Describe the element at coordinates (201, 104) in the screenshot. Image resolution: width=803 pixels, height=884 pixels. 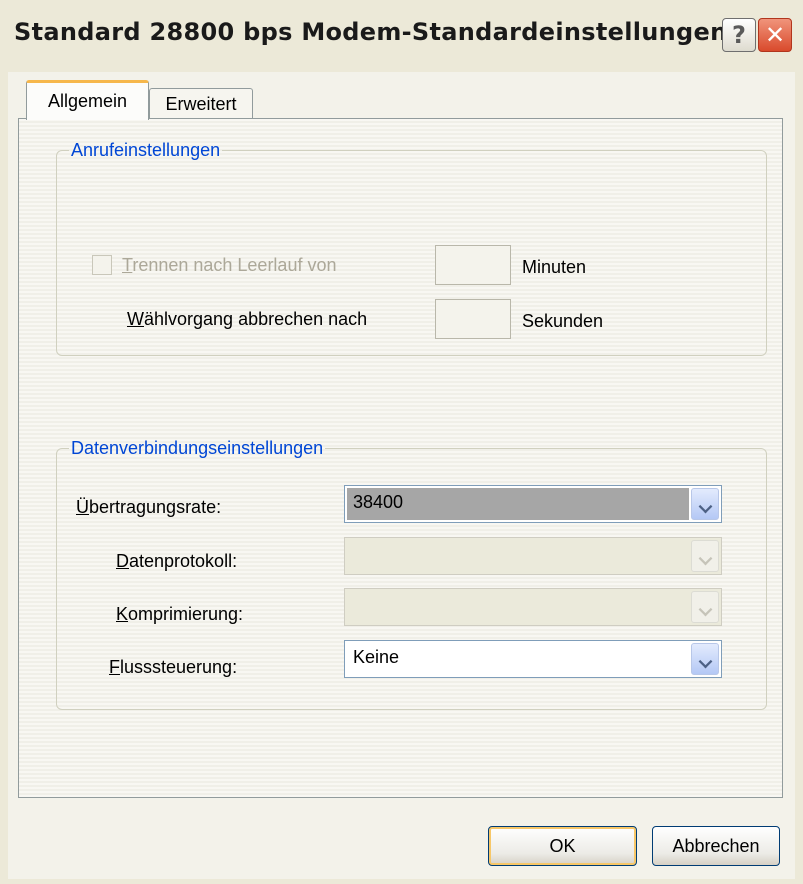
I see `tab-erweitert: Erweitert` at that location.